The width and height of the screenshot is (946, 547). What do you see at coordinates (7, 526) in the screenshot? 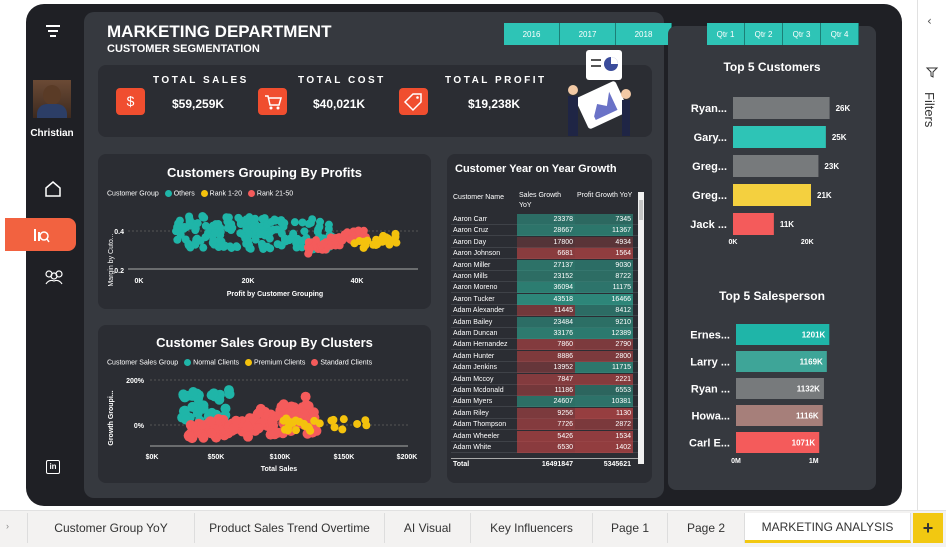
I see `tab-scroll-arrow-icon: ›` at bounding box center [7, 526].